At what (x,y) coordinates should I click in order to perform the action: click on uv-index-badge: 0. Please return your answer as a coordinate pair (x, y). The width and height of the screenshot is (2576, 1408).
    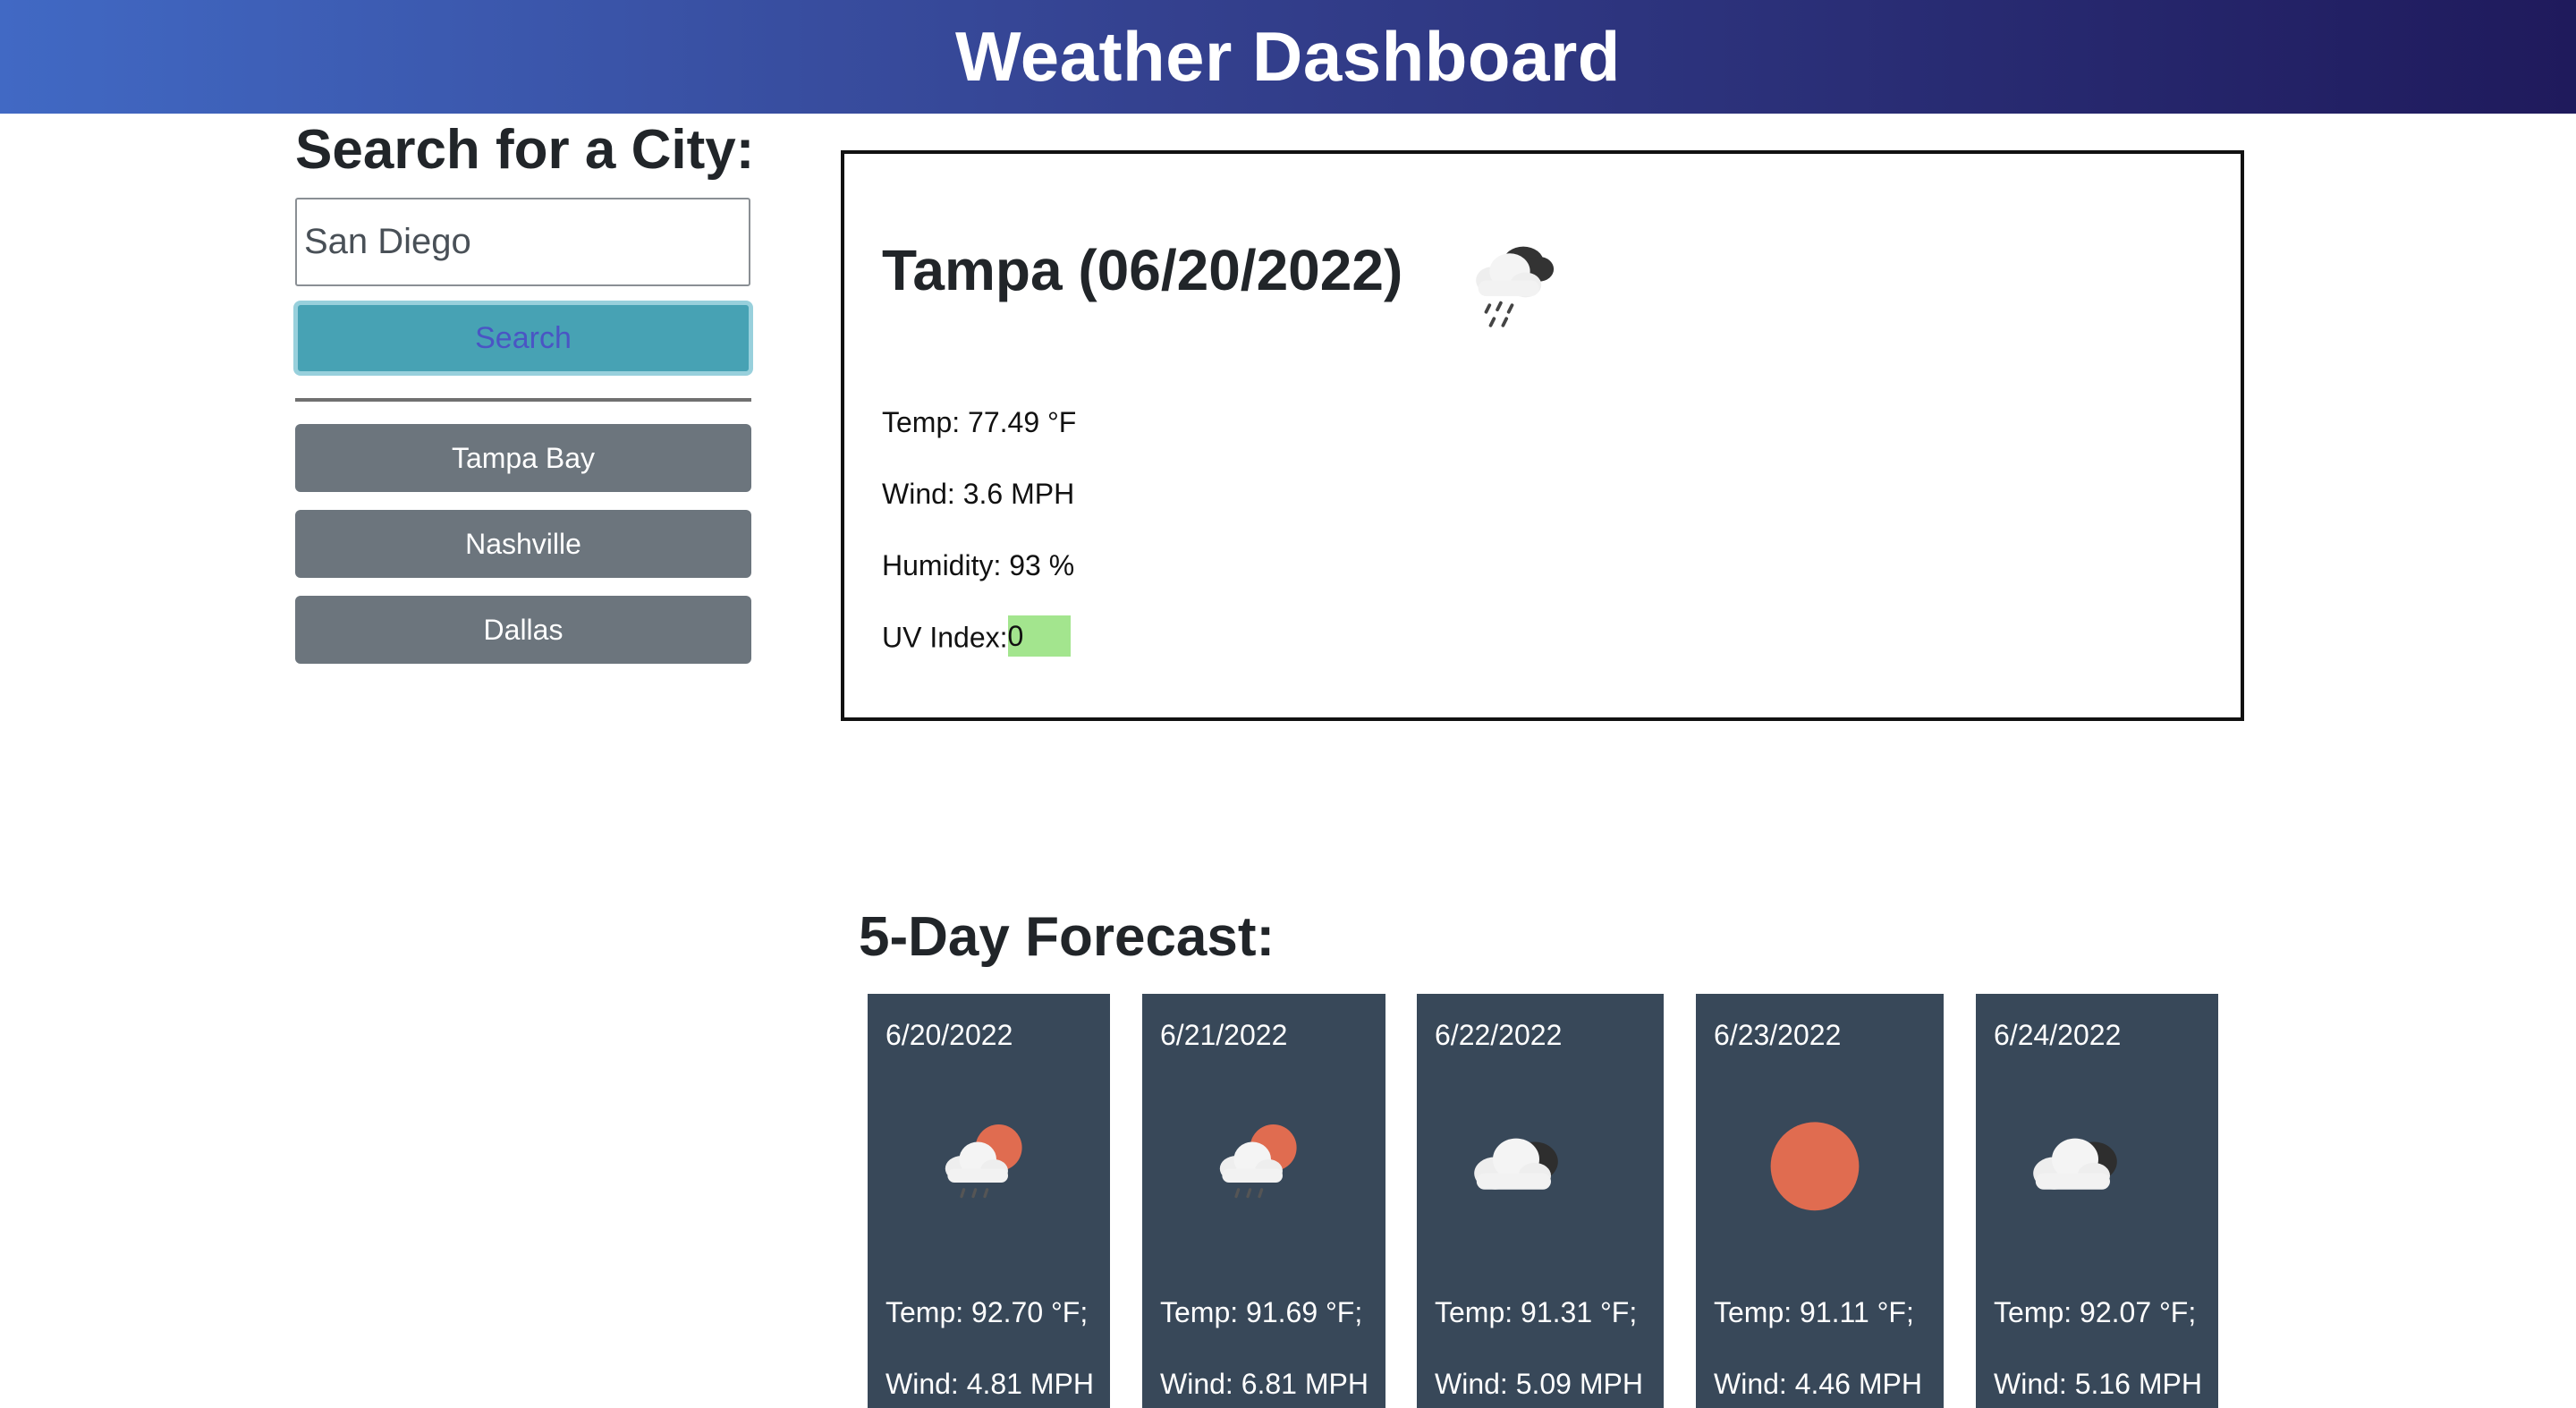
    Looking at the image, I should click on (1039, 636).